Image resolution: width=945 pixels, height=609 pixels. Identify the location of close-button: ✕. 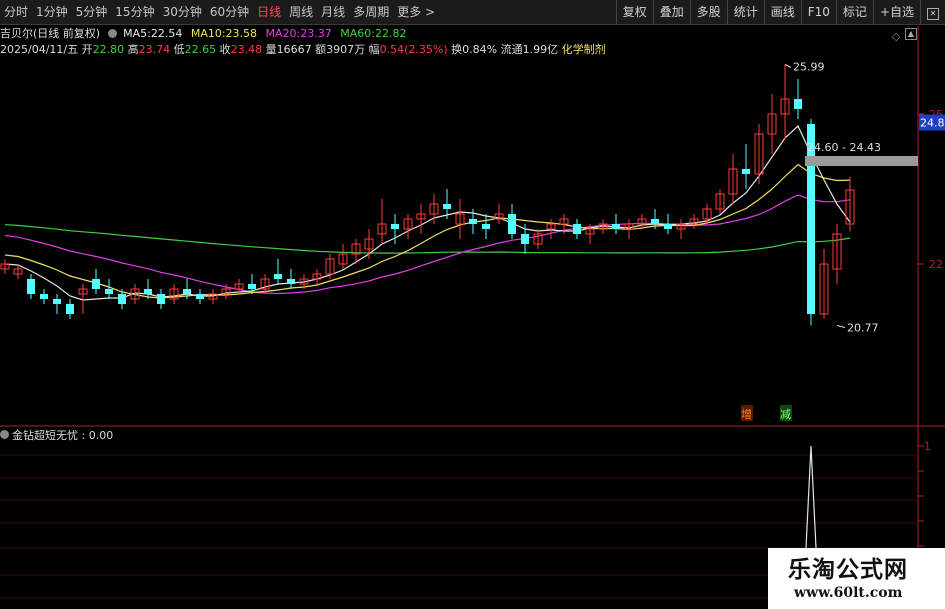
(932, 12).